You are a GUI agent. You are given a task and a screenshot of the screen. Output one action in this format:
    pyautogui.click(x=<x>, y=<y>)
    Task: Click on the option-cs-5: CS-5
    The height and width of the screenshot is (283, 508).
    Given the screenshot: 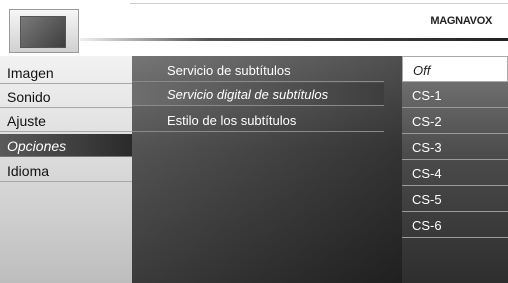 What is the action you would take?
    pyautogui.click(x=455, y=199)
    